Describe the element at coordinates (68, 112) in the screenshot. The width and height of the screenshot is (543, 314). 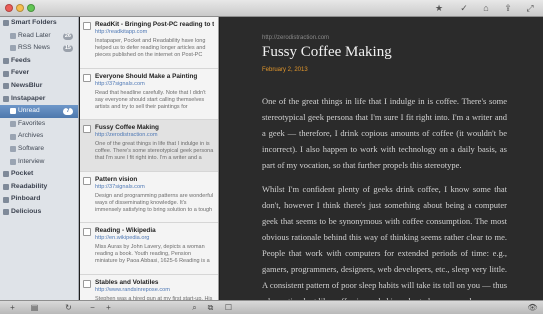
I see `unread-count-badge: 7` at that location.